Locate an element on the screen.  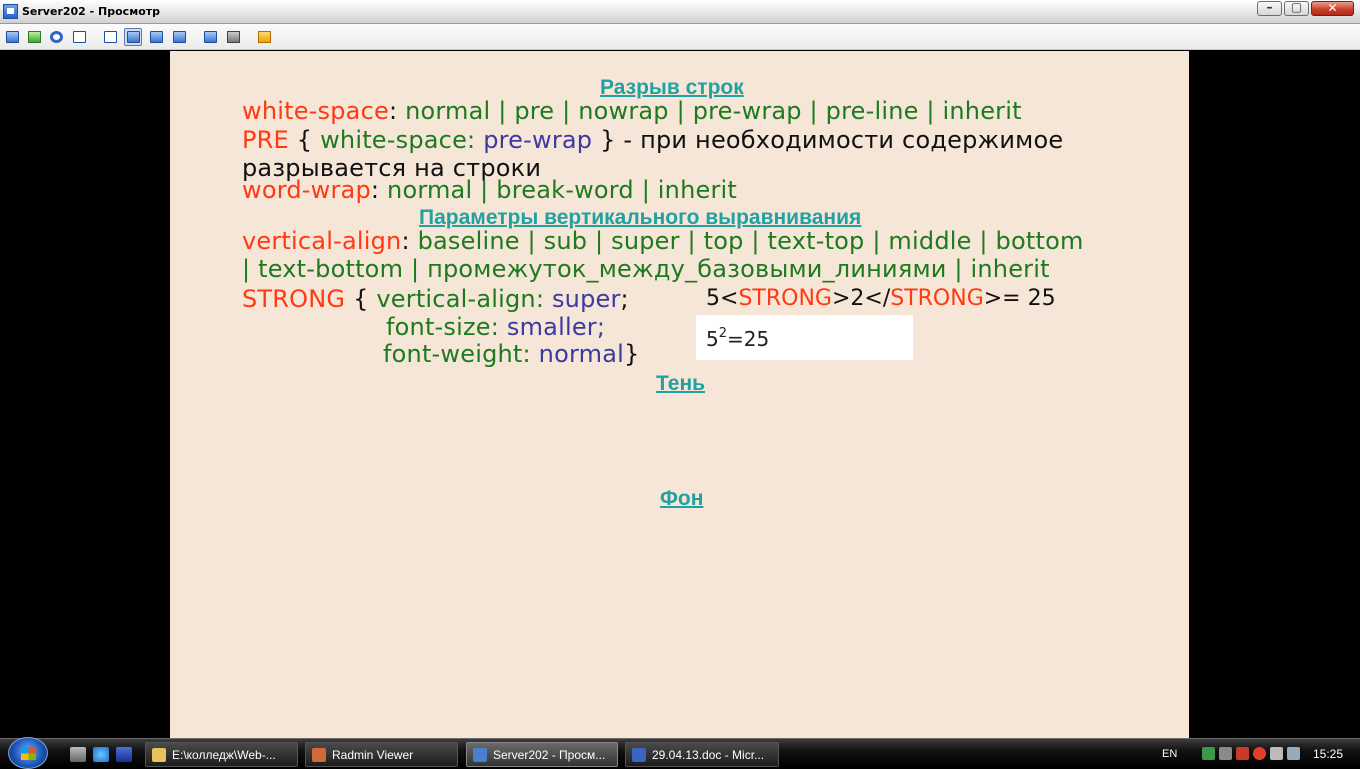
heading-shadow: Тень is located at coordinates (681, 383).